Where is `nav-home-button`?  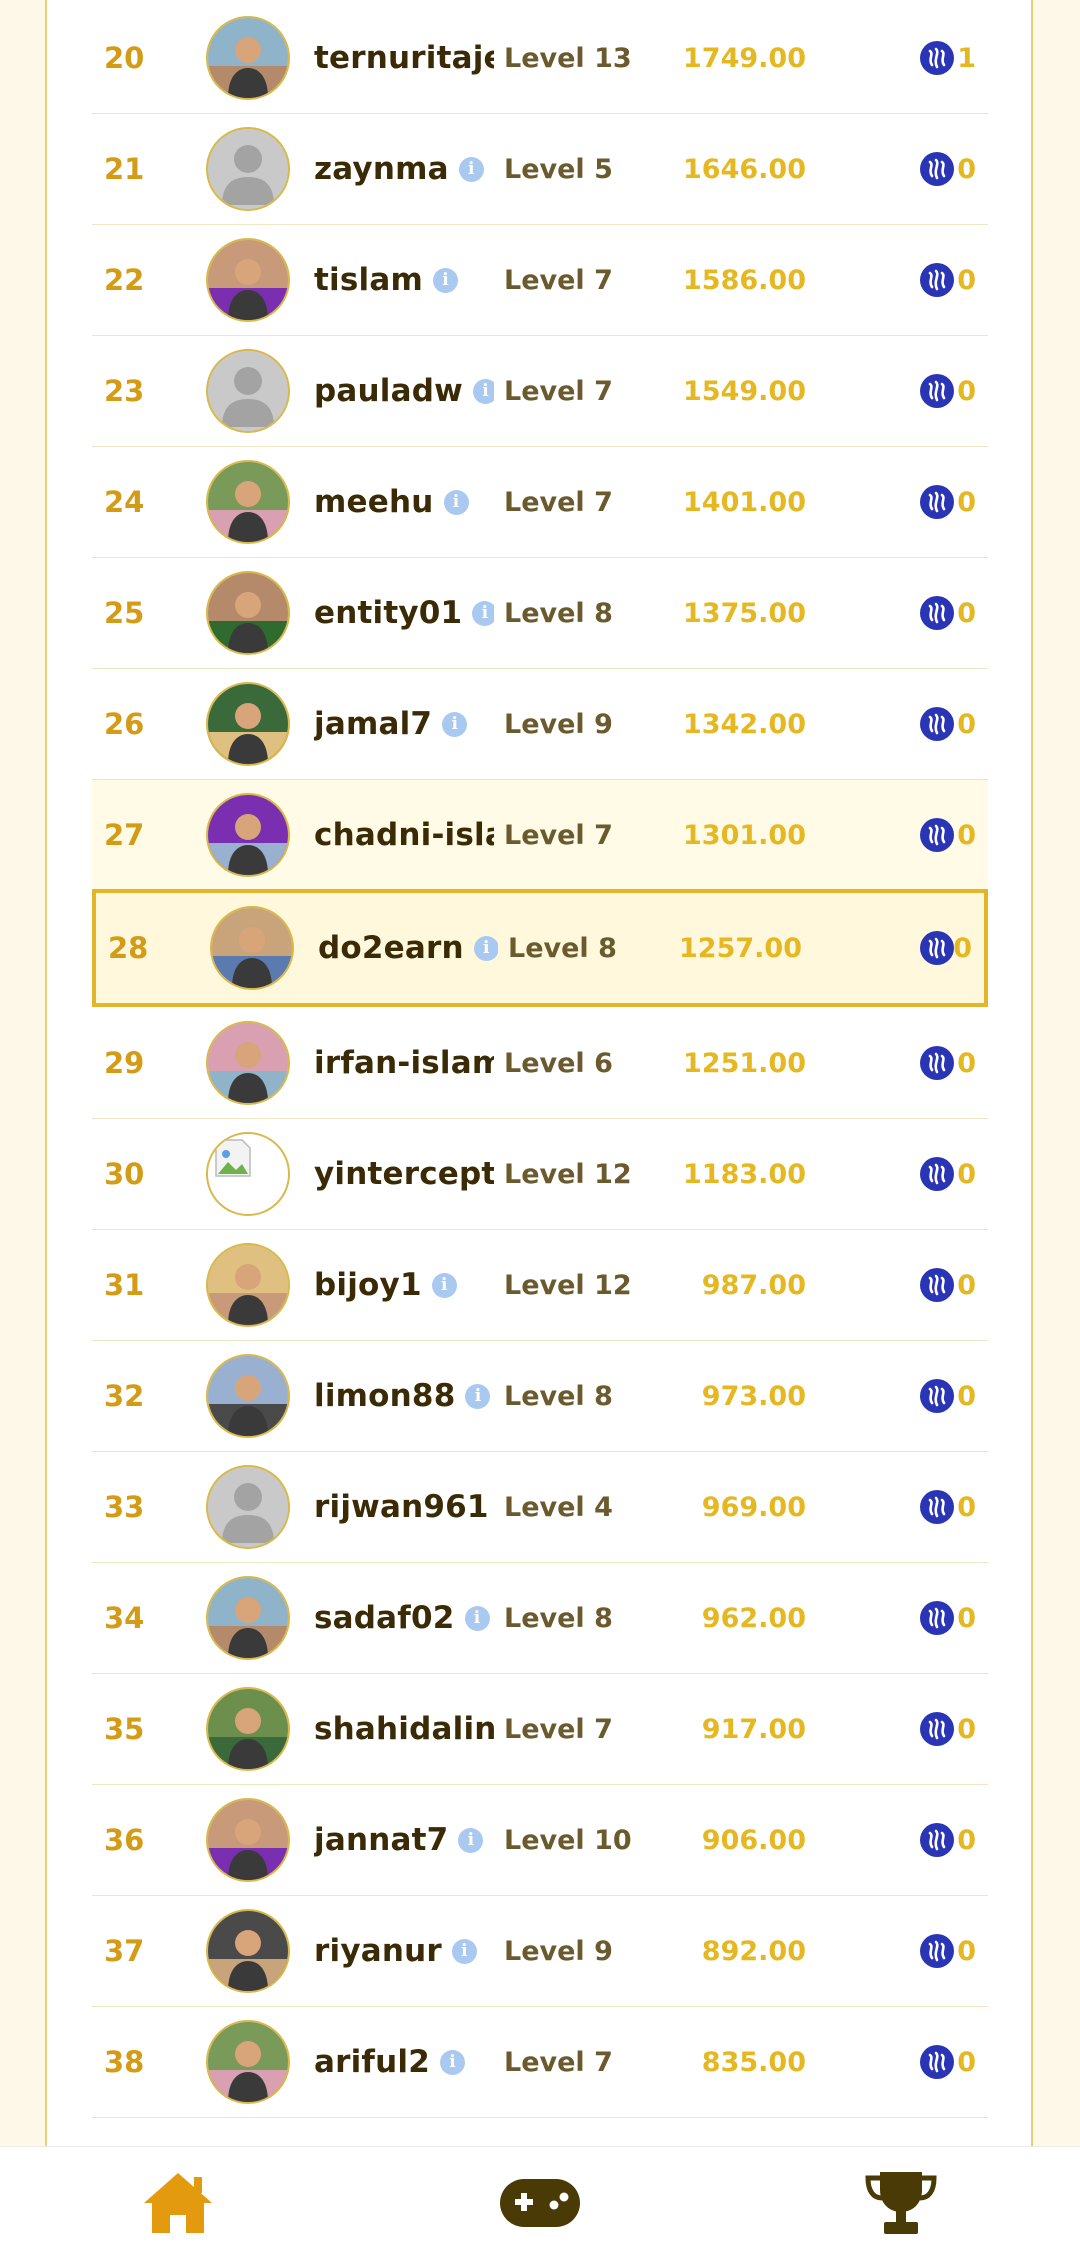
nav-home-button is located at coordinates (178, 2203).